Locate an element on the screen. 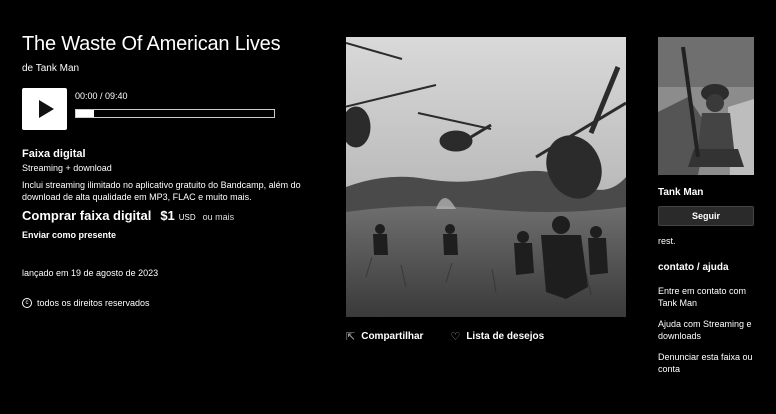 This screenshot has width=776, height=414. or-more-label: ou mais is located at coordinates (218, 217).